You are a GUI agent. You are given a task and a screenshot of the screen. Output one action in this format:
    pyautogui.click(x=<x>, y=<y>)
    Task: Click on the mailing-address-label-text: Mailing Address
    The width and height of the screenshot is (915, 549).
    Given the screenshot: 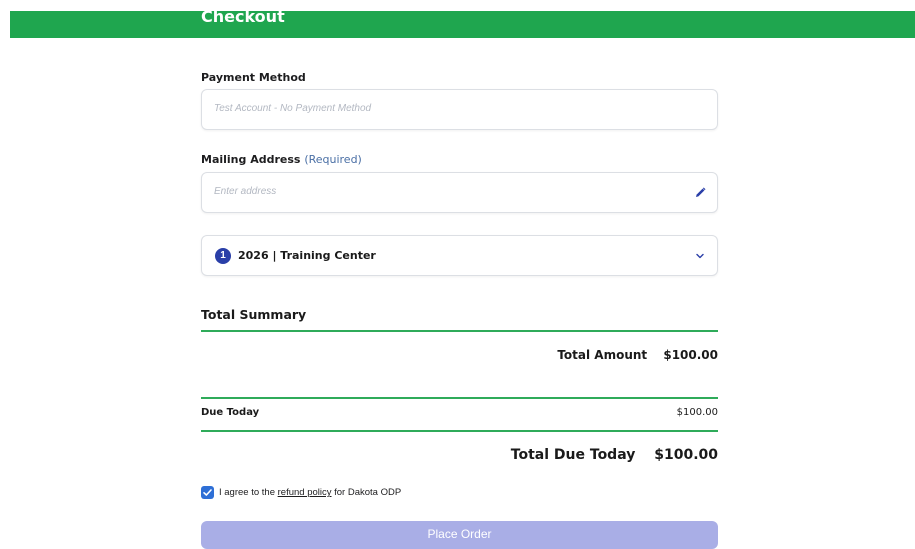 What is the action you would take?
    pyautogui.click(x=251, y=159)
    